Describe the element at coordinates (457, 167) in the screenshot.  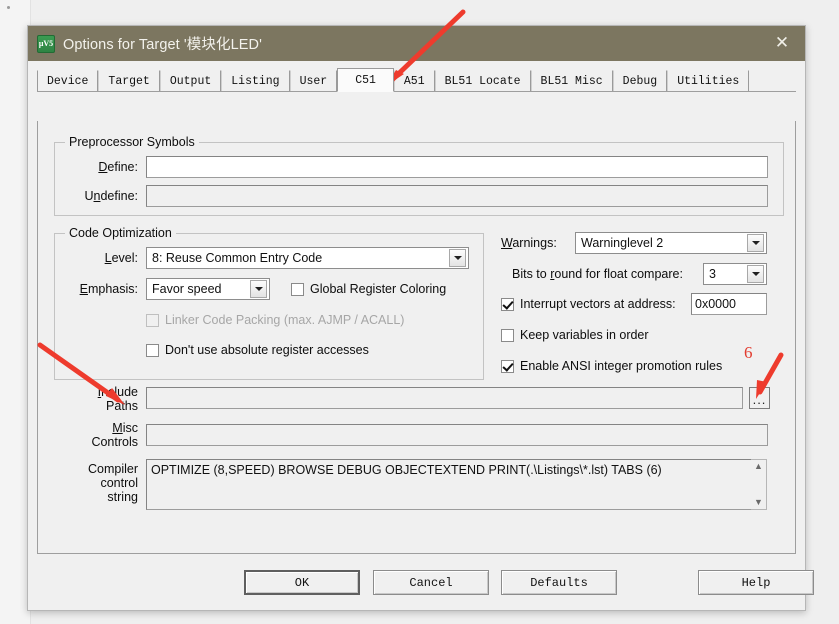
I see `define-input` at that location.